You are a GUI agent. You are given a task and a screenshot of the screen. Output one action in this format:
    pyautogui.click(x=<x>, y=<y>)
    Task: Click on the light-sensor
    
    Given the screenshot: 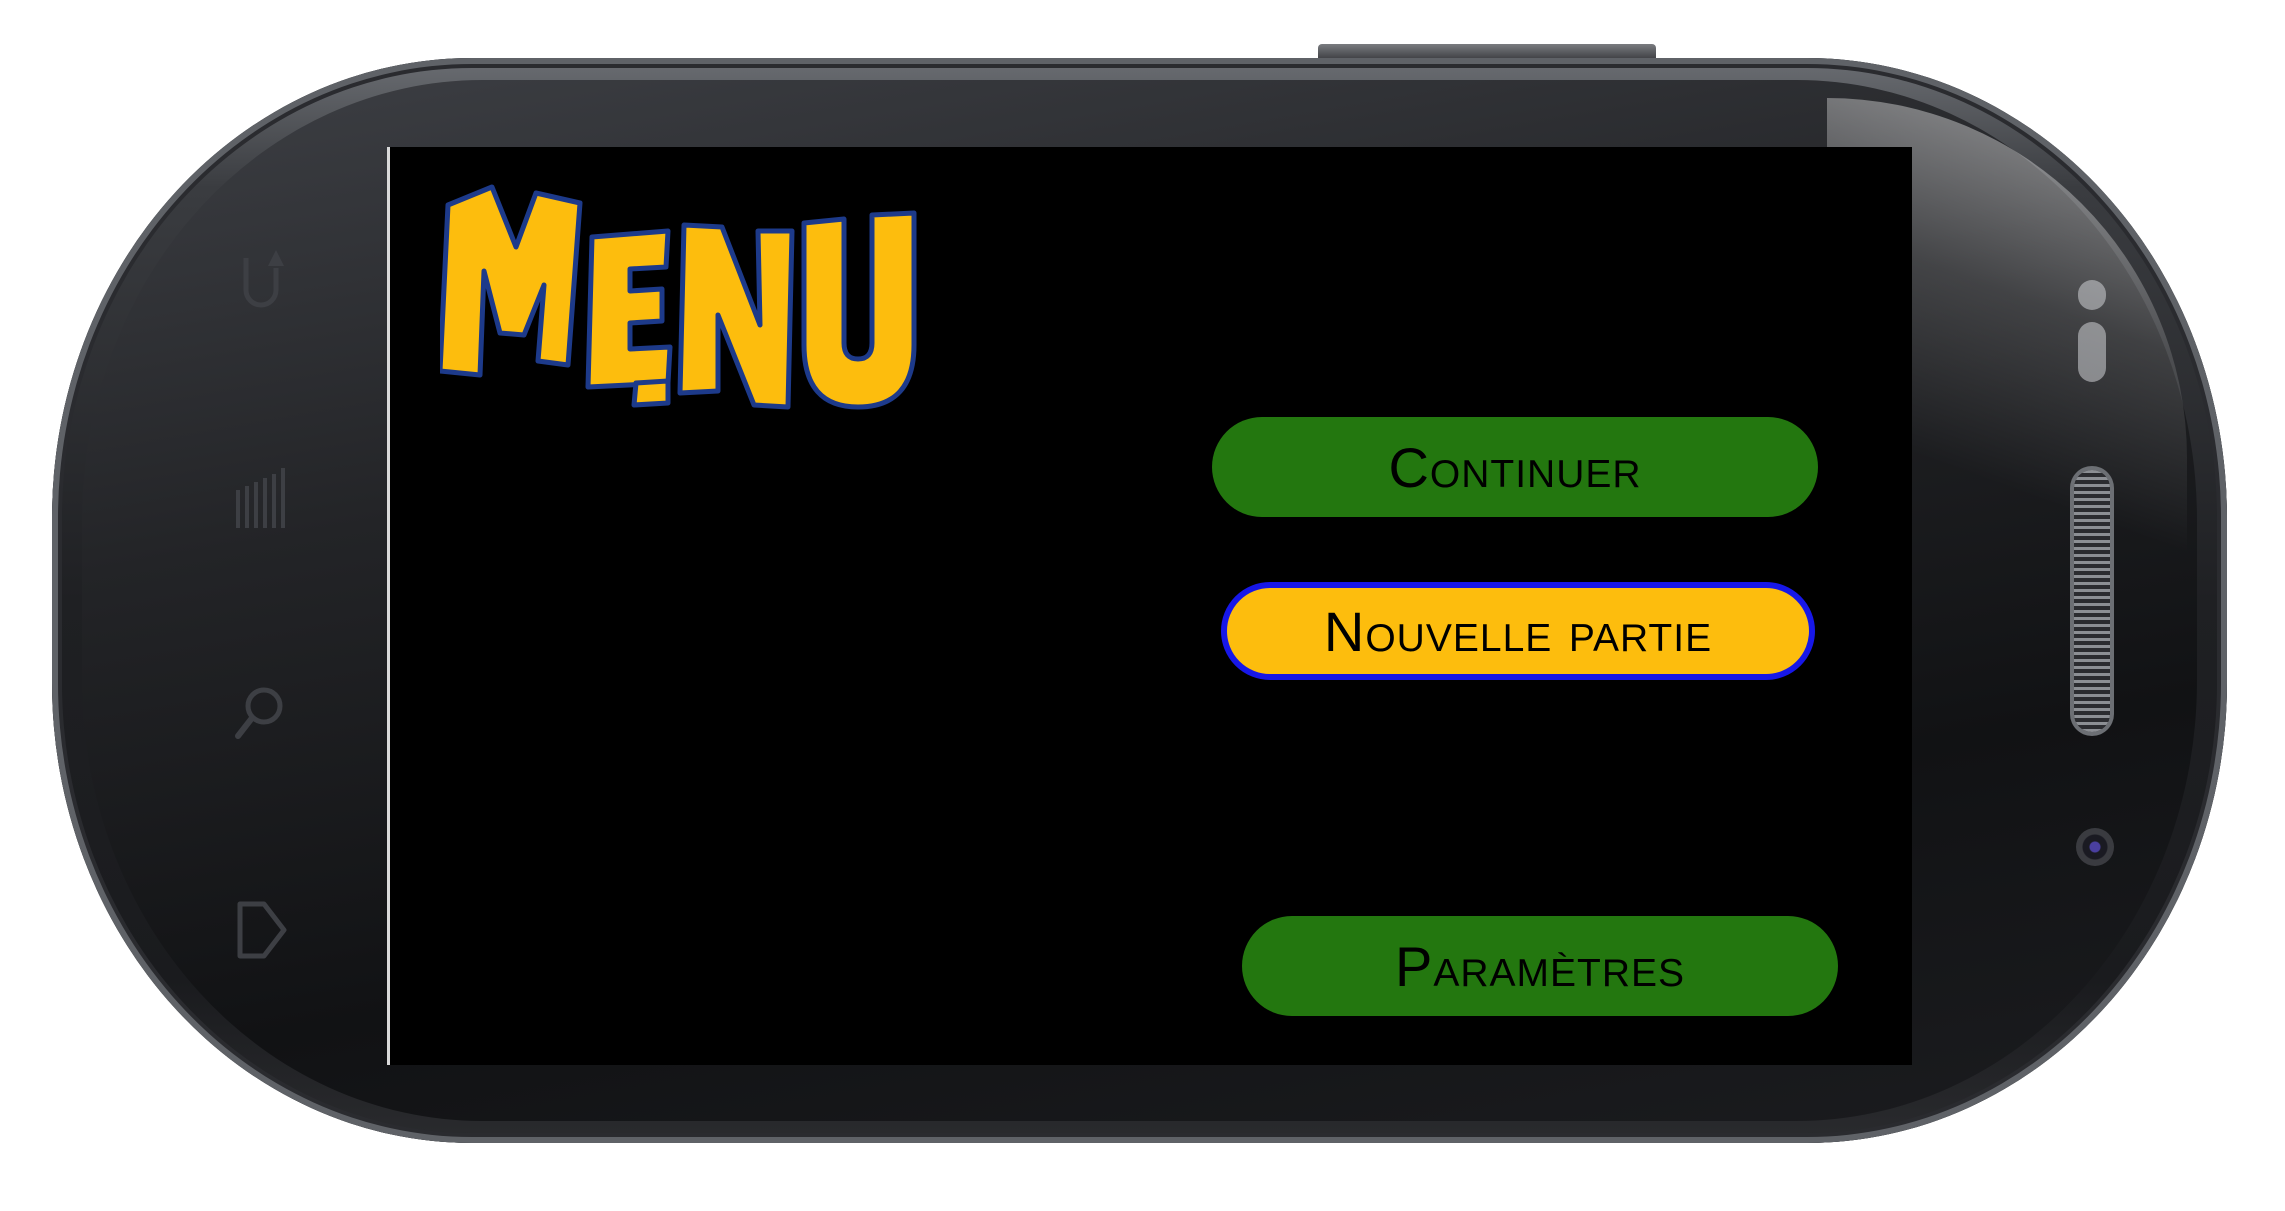 What is the action you would take?
    pyautogui.click(x=2092, y=352)
    